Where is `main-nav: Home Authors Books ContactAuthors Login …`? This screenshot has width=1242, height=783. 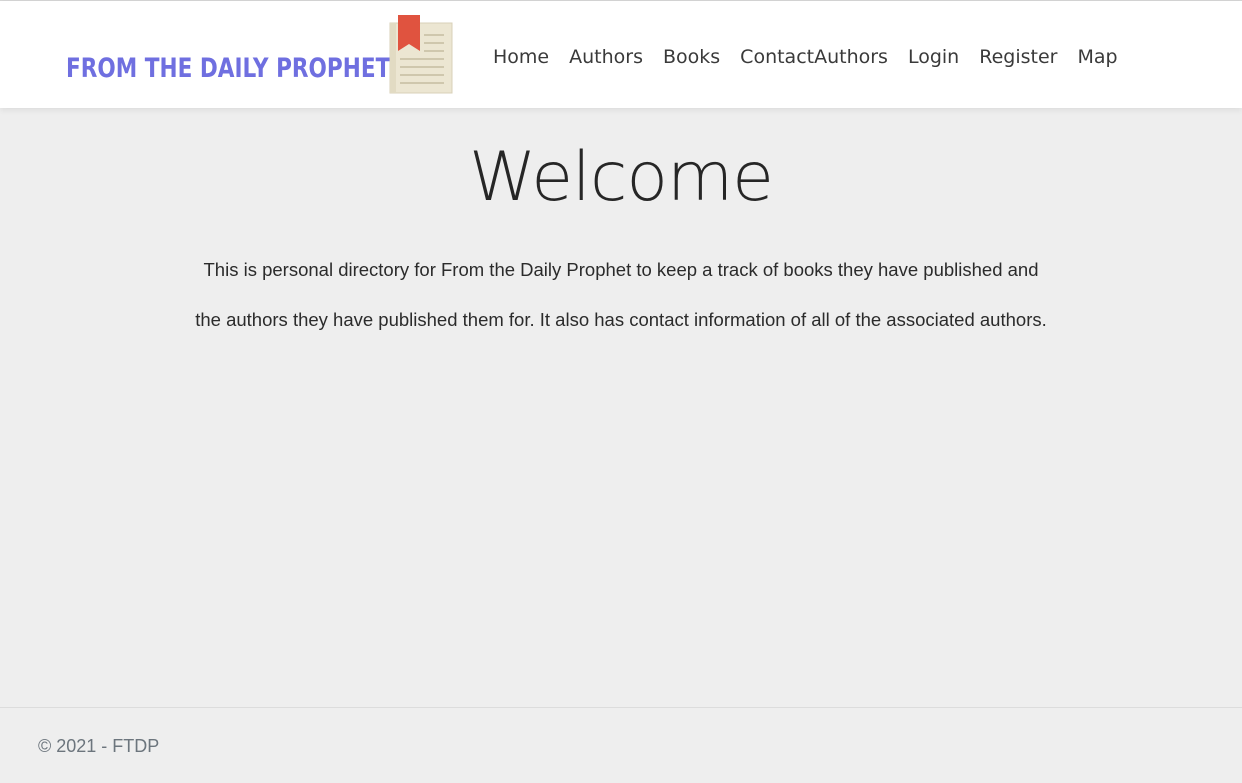 main-nav: Home Authors Books ContactAuthors Login … is located at coordinates (805, 57).